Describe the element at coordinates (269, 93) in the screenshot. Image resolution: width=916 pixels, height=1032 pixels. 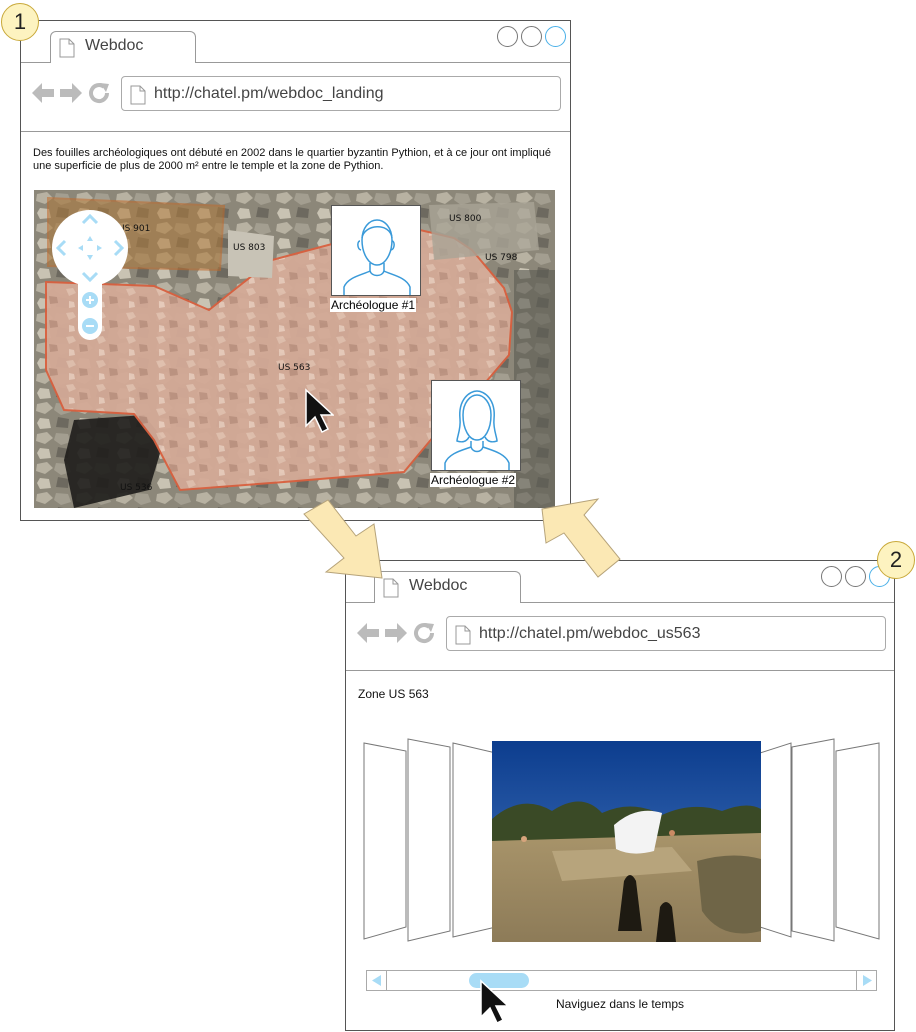
I see `url-text: http://chatel.pm/webdoc_landing` at that location.